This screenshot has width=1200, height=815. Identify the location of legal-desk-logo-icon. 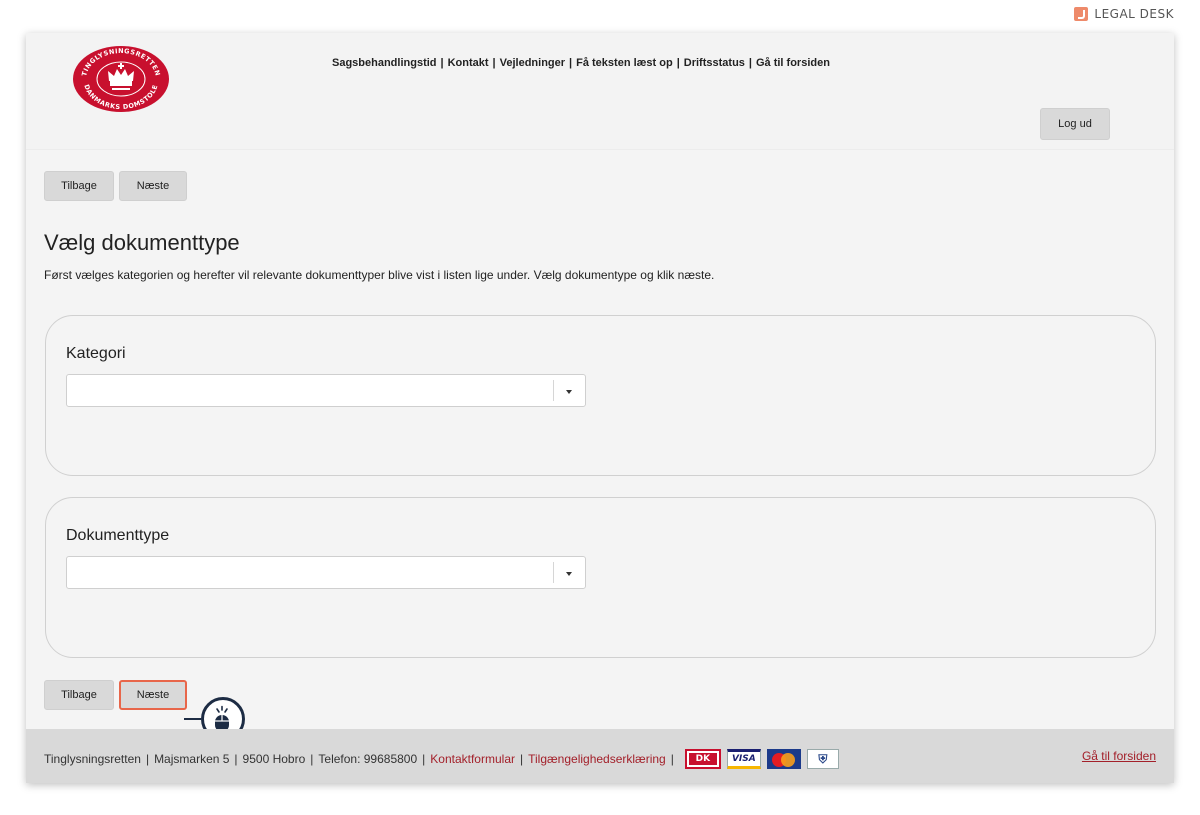
(1081, 14).